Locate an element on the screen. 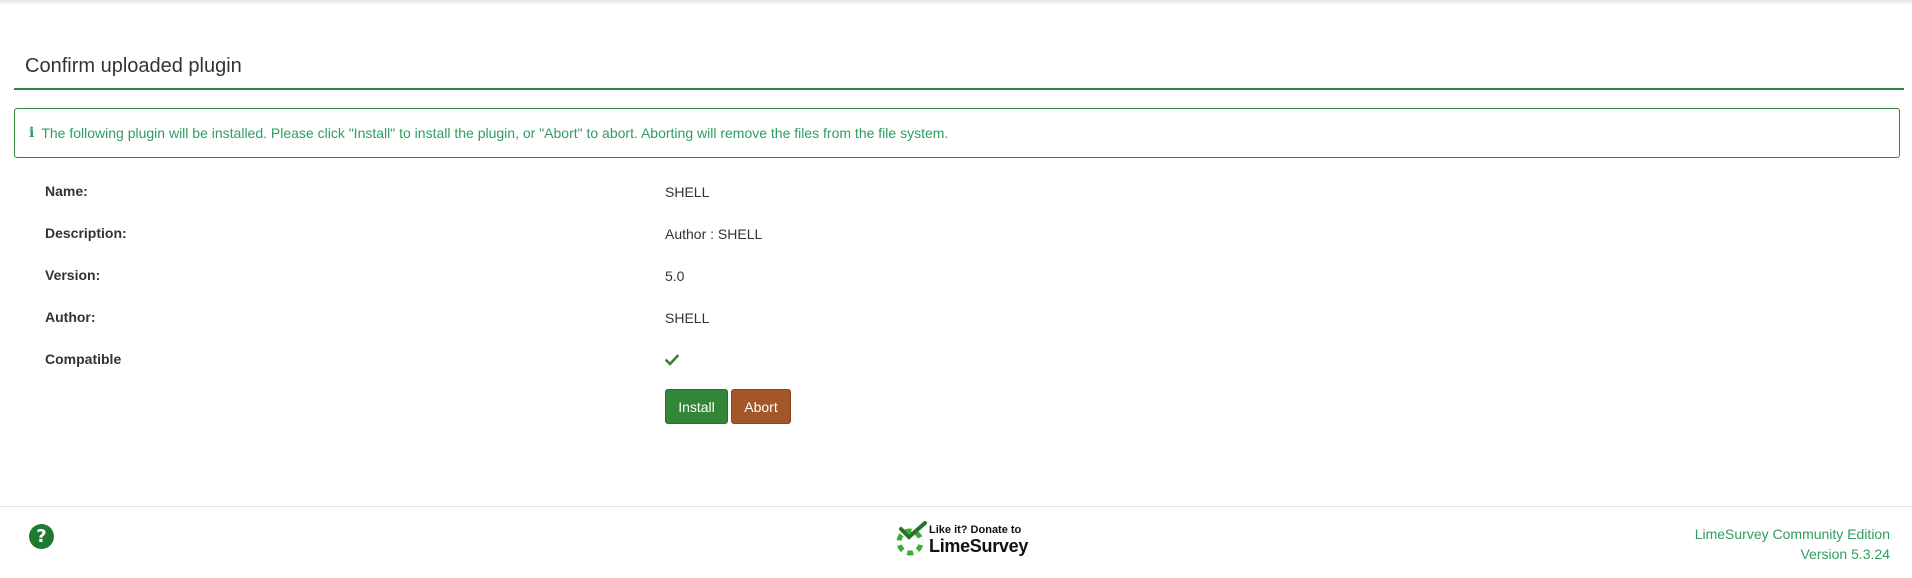 This screenshot has width=1912, height=578. page-header: Confirm uploaded plugin is located at coordinates (959, 72).